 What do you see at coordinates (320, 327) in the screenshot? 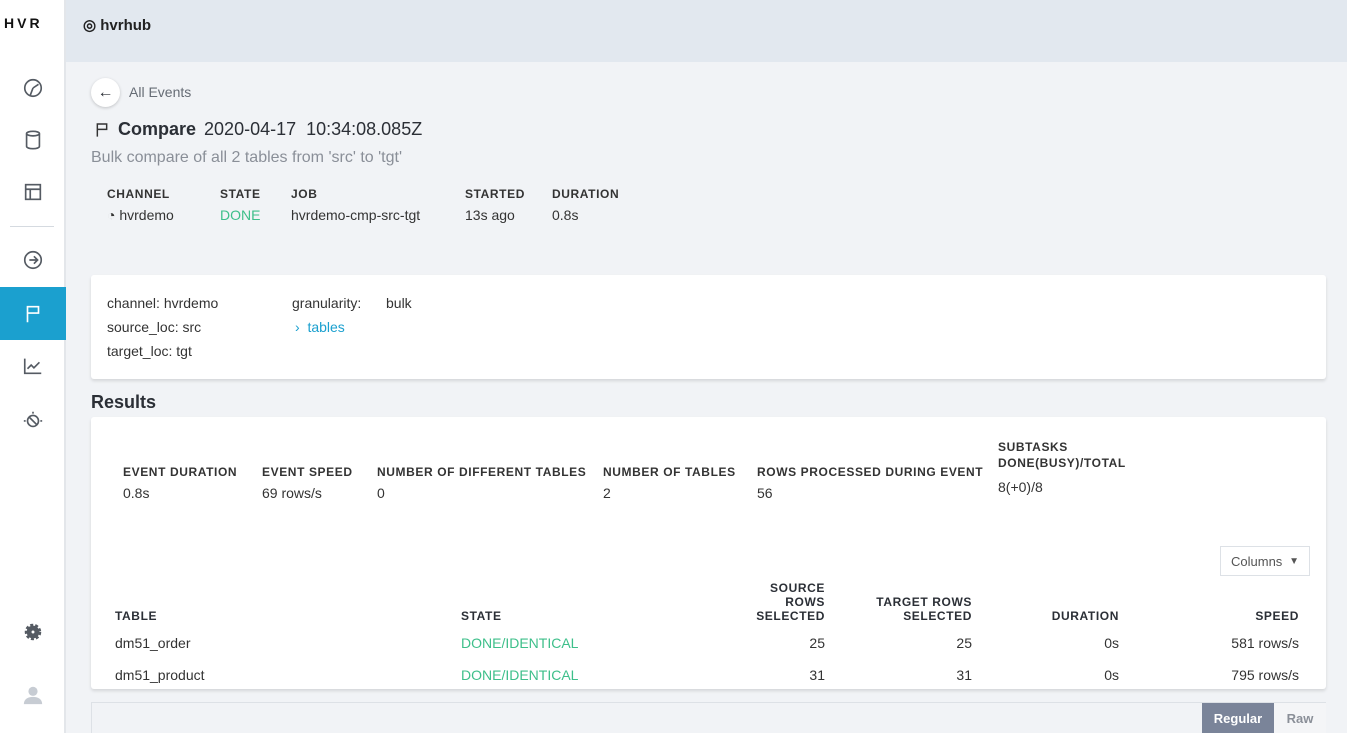
I see `tables-expander: › tables` at bounding box center [320, 327].